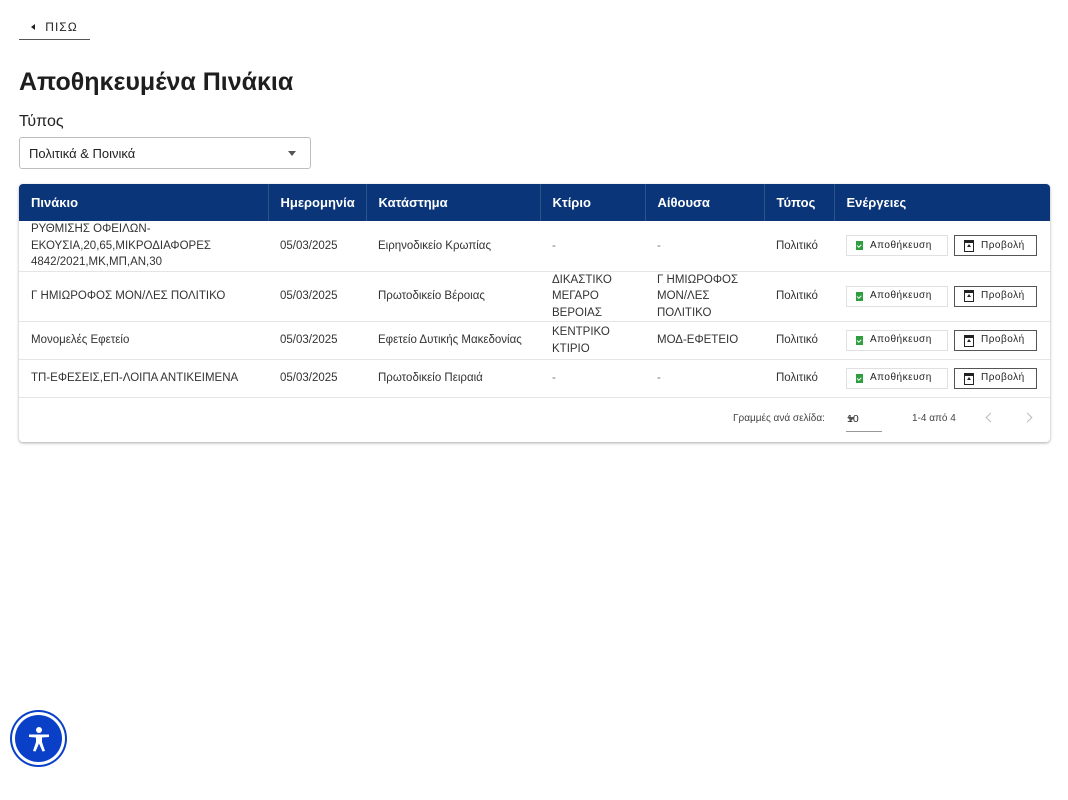 This screenshot has height=800, width=1068. I want to click on cell-text: ΜΕΓΑΡΟ, so click(575, 296).